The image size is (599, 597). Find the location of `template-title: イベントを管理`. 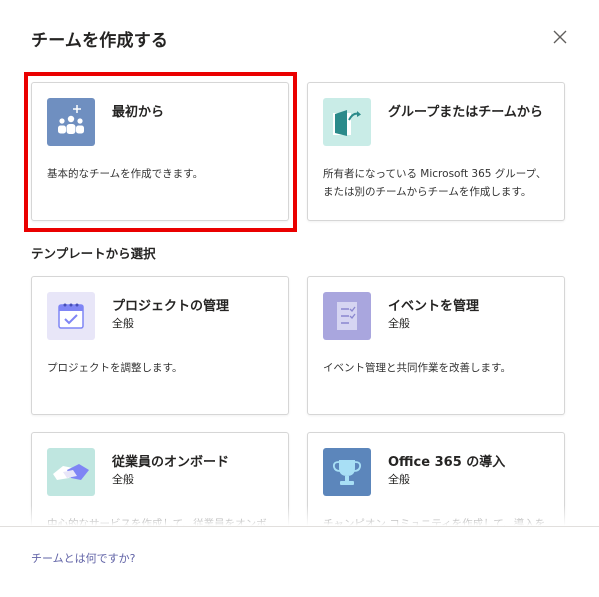

template-title: イベントを管理 is located at coordinates (434, 306).